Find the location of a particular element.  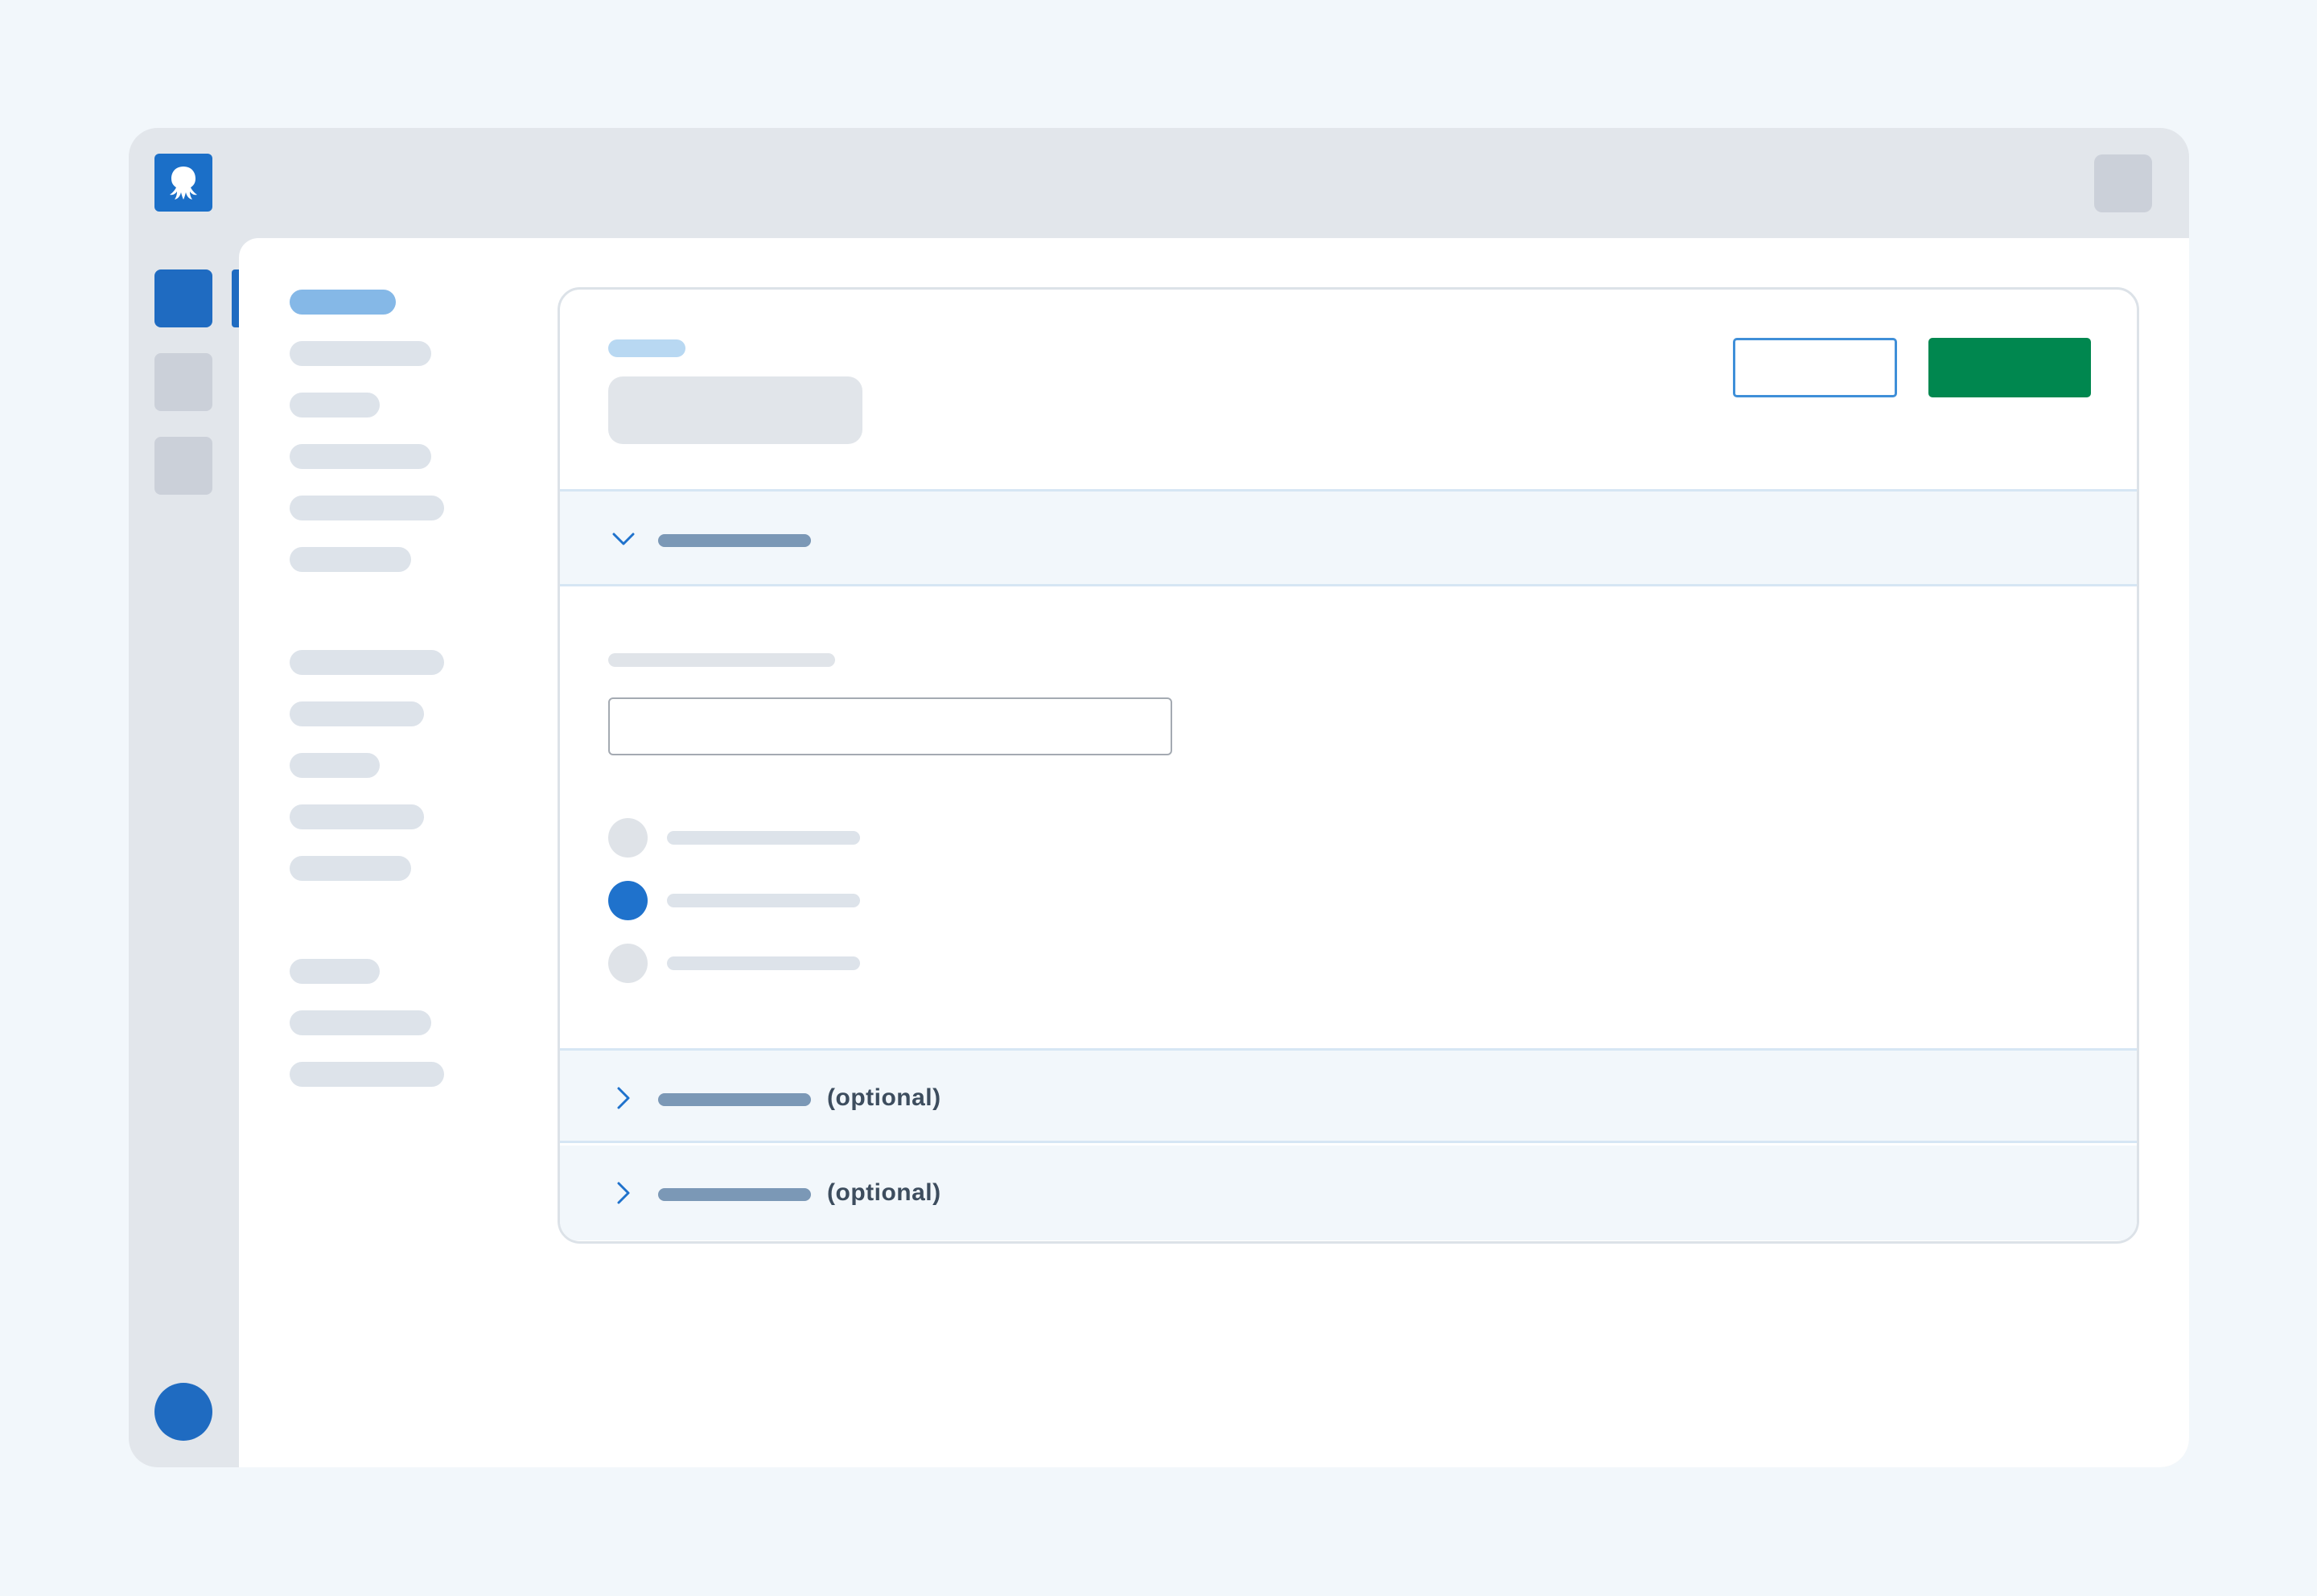

page-title is located at coordinates (735, 410).